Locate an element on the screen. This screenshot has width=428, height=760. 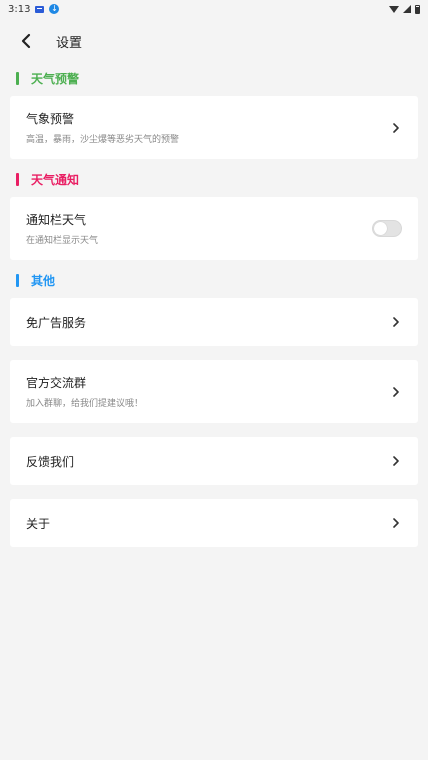
status-right is located at coordinates (404, 9).